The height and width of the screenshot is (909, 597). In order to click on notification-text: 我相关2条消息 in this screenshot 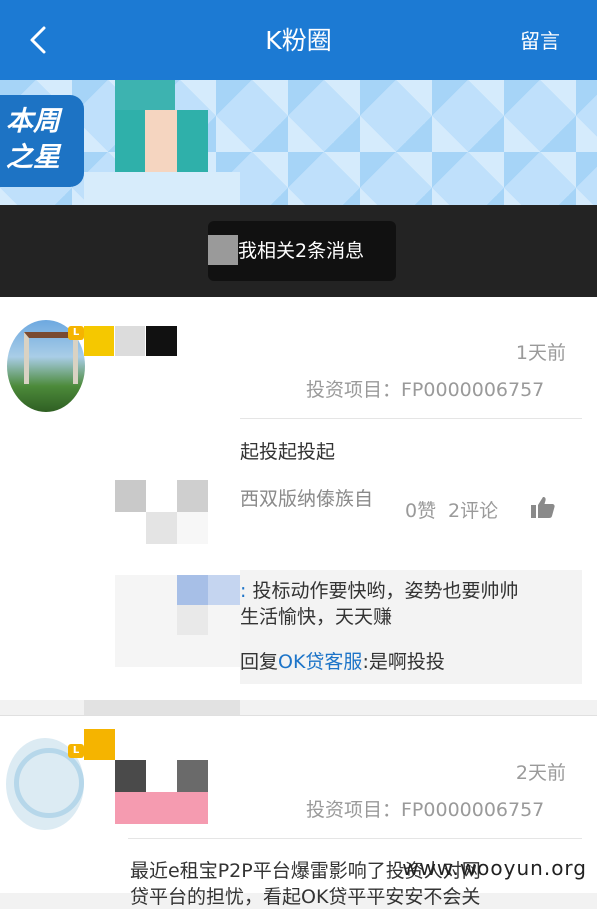, I will do `click(301, 251)`.